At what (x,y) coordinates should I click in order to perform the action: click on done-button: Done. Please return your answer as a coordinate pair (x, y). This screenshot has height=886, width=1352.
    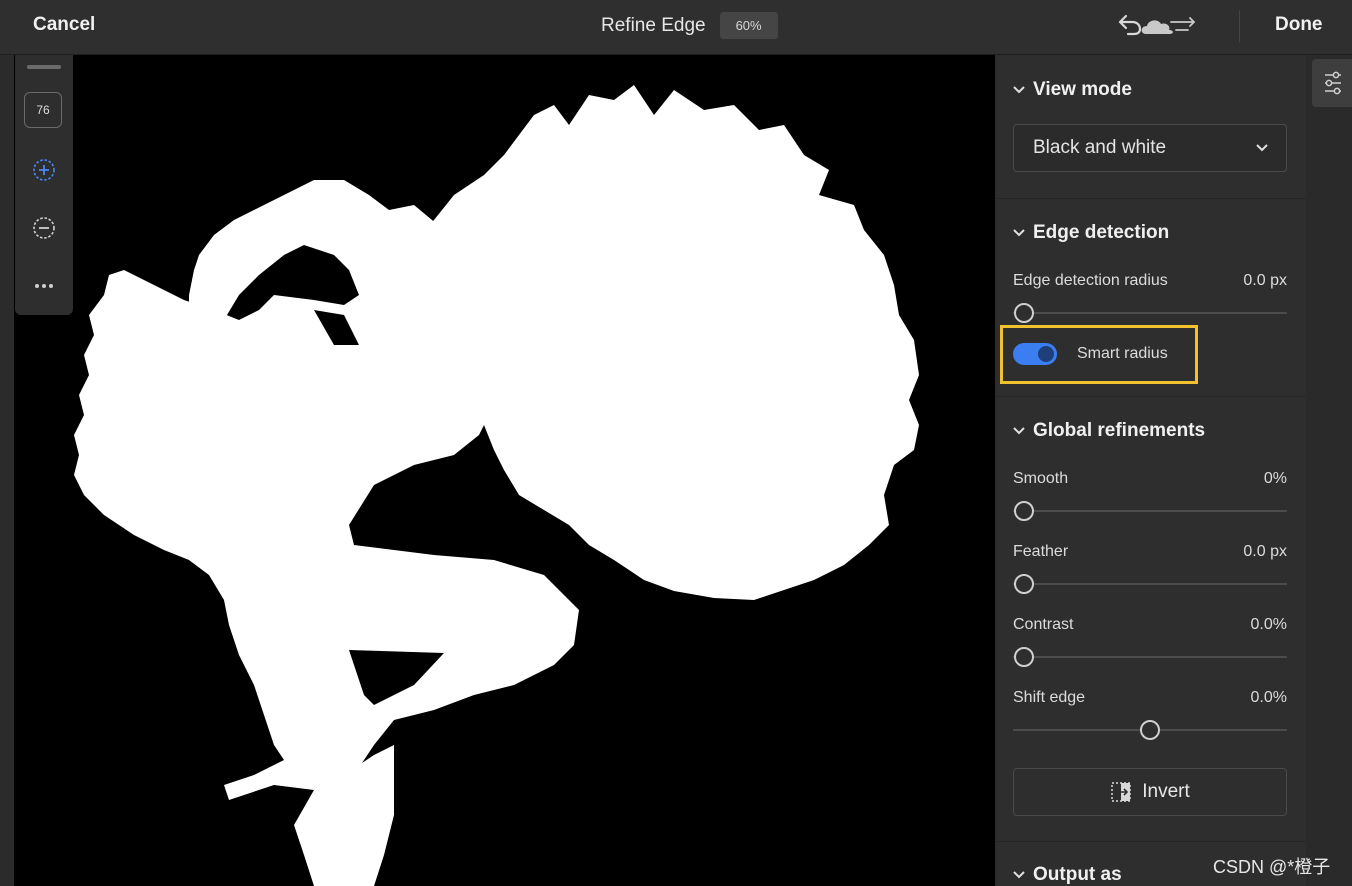
    Looking at the image, I should click on (1299, 25).